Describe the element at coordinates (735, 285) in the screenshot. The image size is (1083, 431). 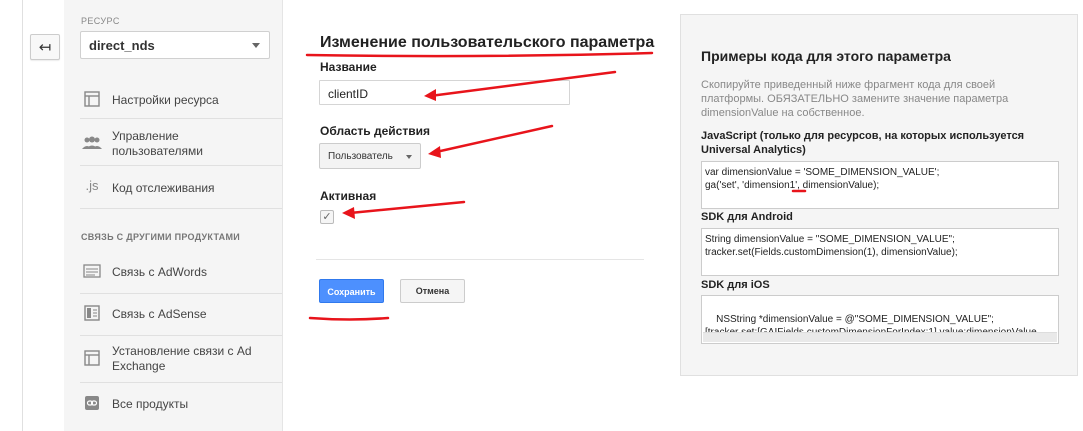
I see `ios-heading: SDK для iOS` at that location.